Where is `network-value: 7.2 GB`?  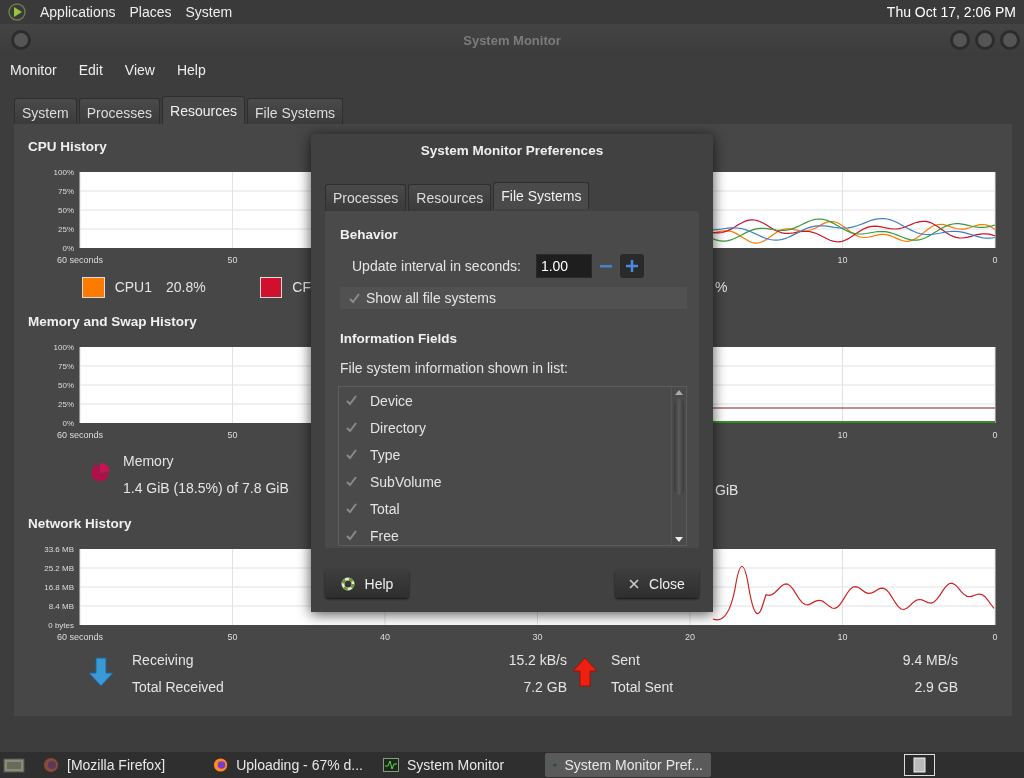 network-value: 7.2 GB is located at coordinates (544, 687).